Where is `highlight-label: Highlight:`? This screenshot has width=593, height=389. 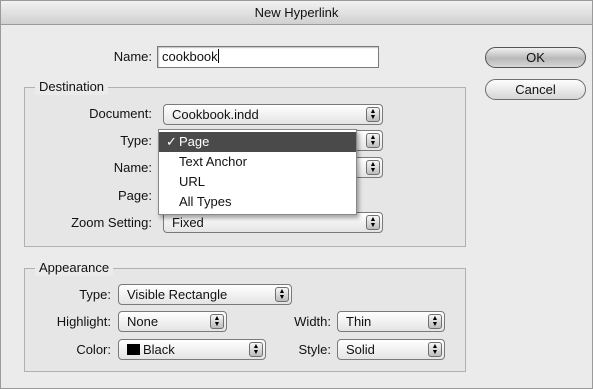
highlight-label: Highlight: is located at coordinates (83, 321).